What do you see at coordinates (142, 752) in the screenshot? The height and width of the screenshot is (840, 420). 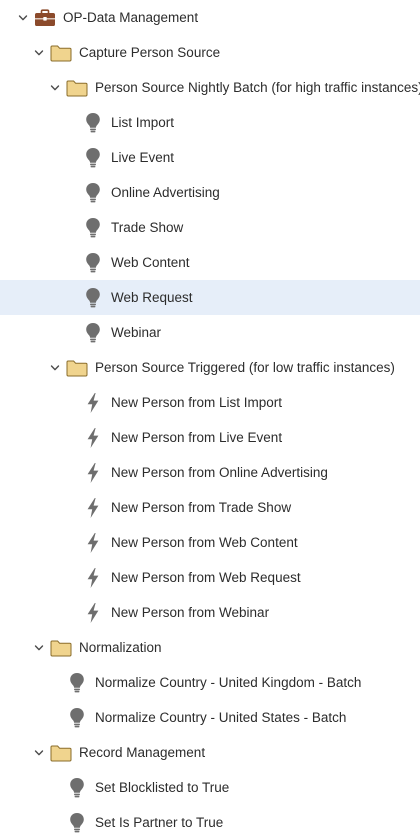 I see `tree-row-label: Record Management` at bounding box center [142, 752].